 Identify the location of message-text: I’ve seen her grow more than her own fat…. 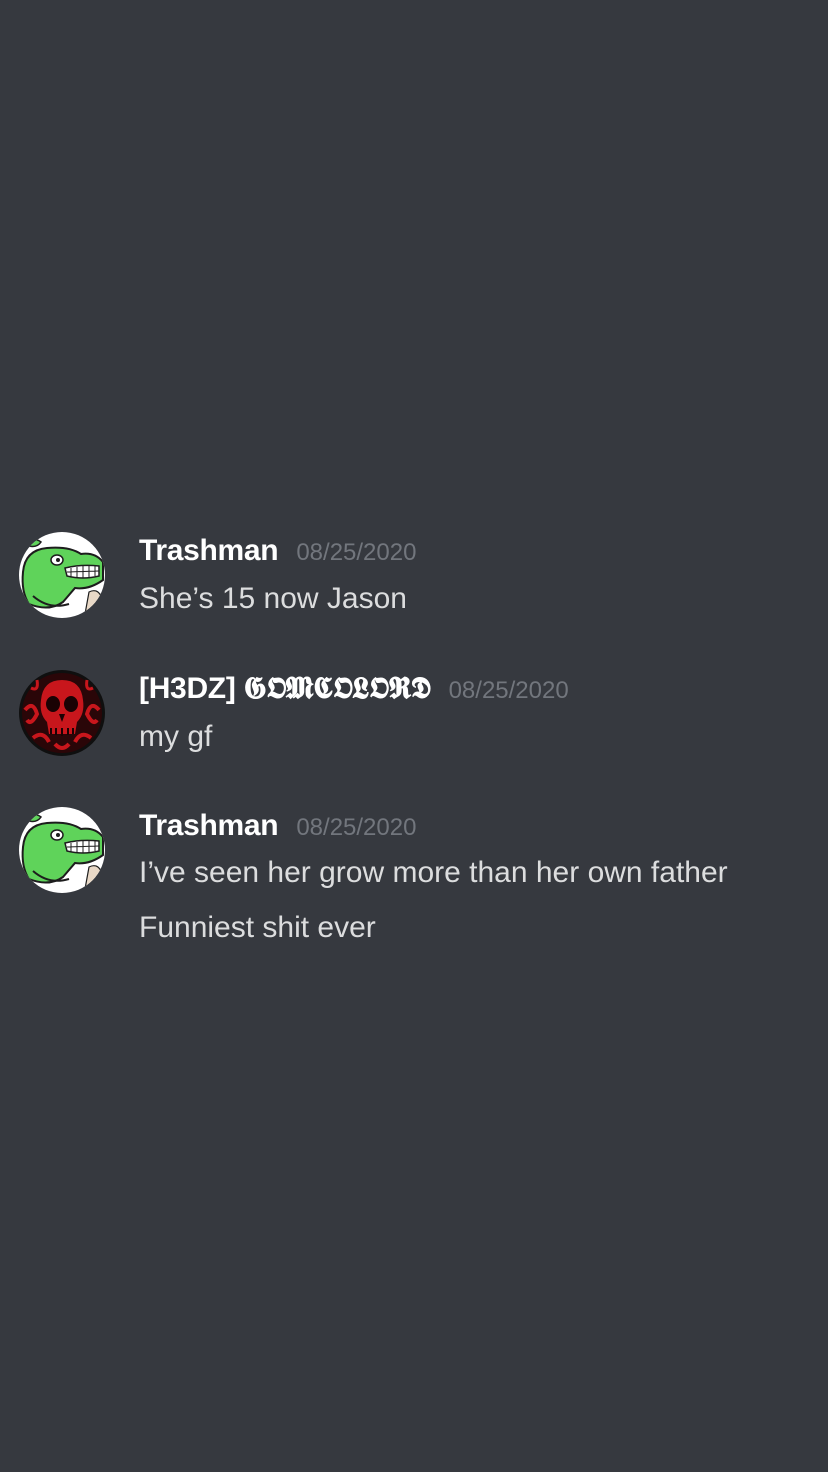
(433, 872).